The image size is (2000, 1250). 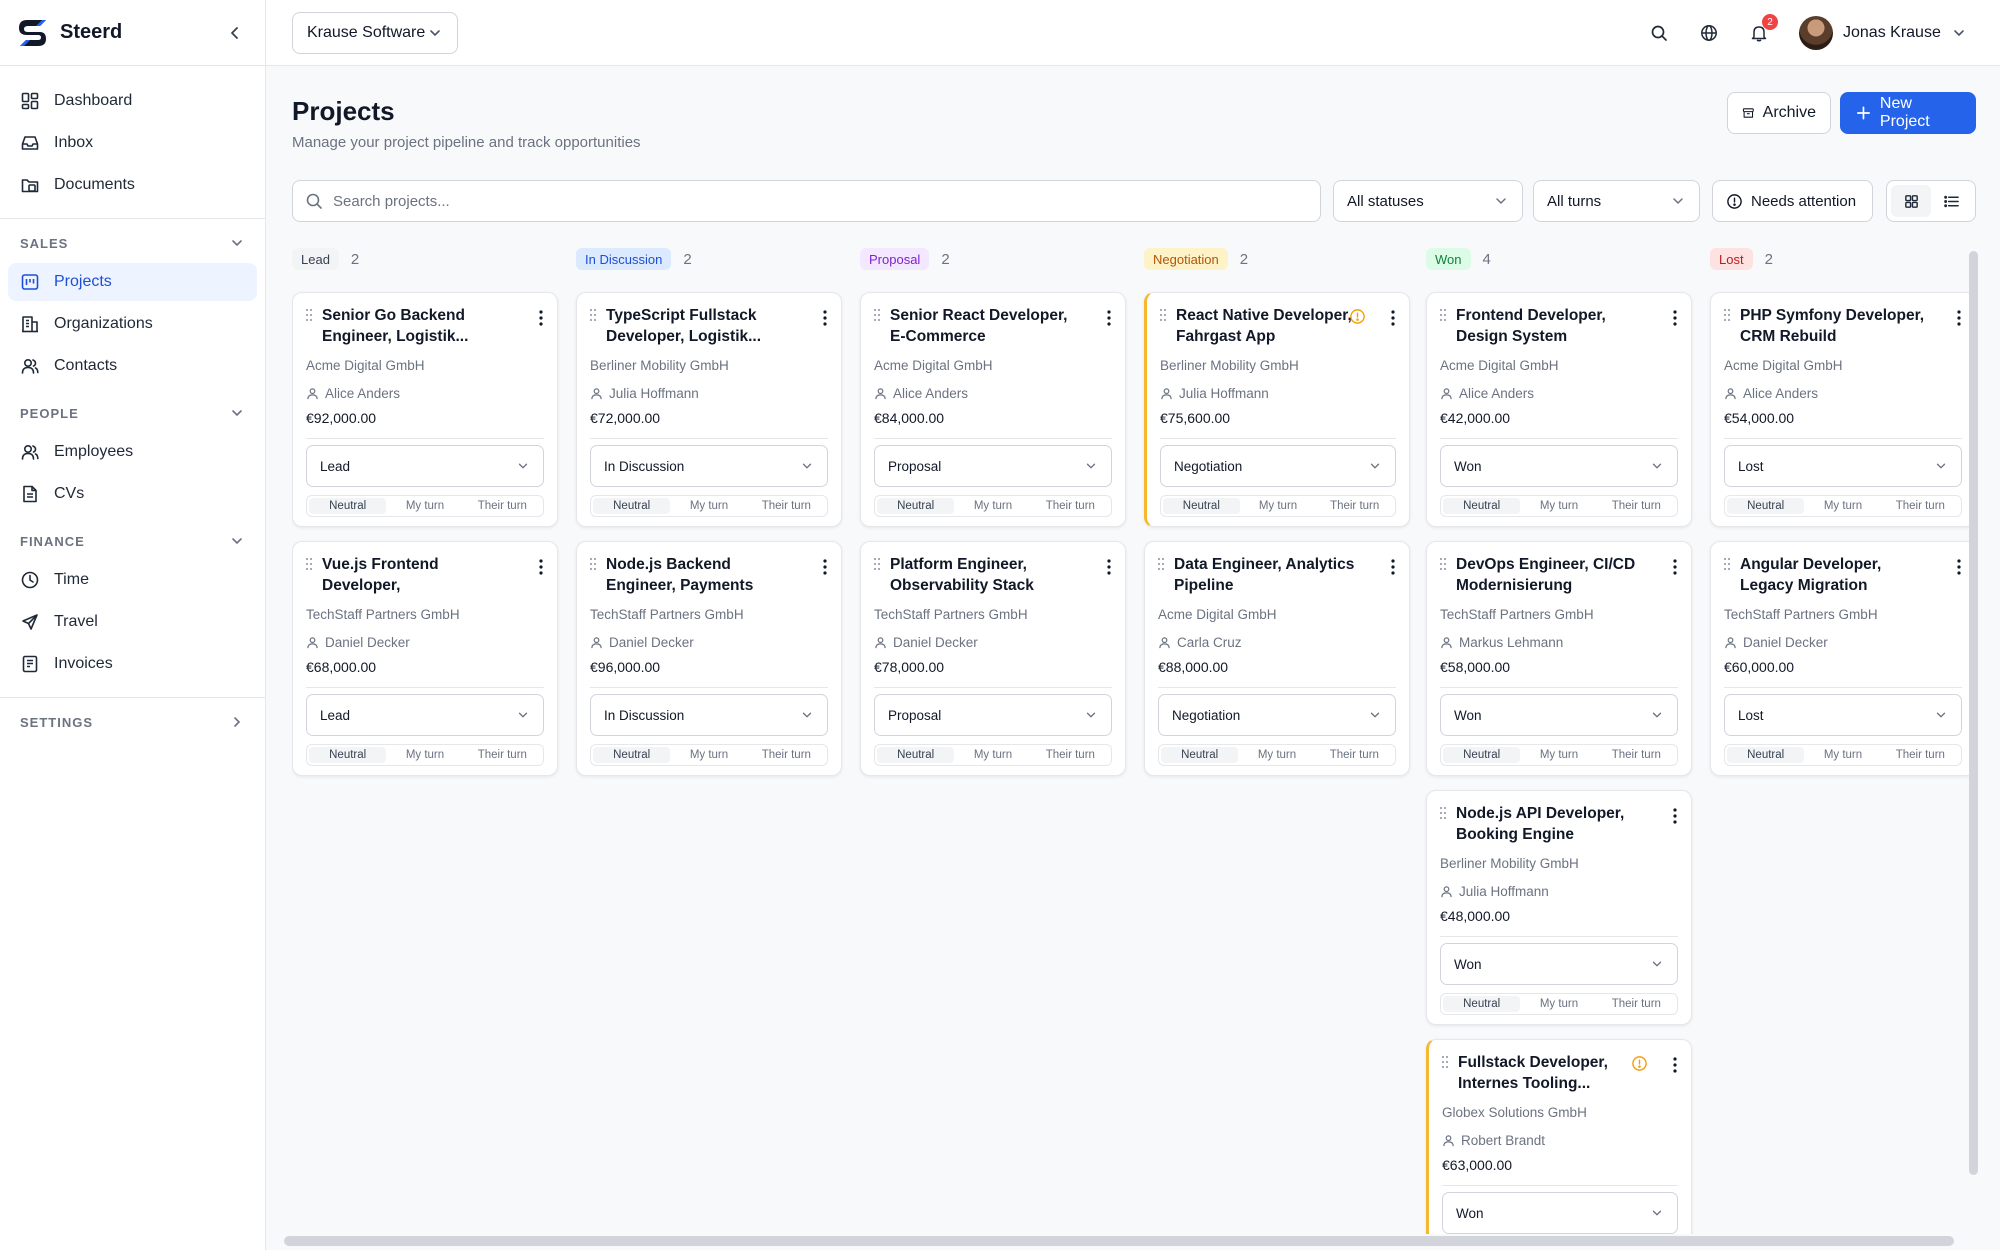 What do you see at coordinates (709, 466) in the screenshot?
I see `stage-select: In Discussion` at bounding box center [709, 466].